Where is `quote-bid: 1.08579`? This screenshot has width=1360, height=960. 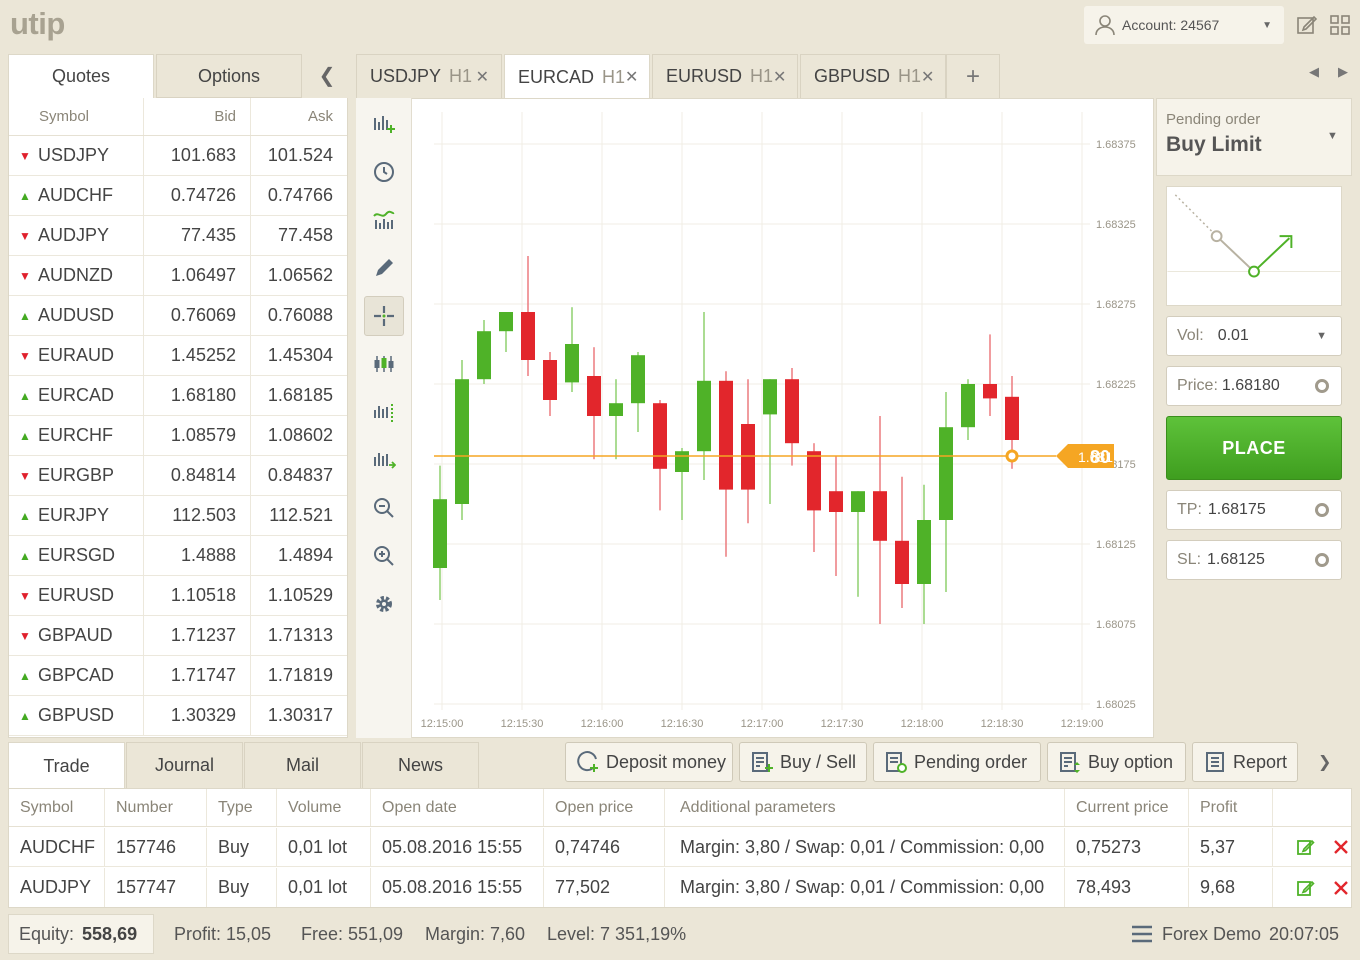
quote-bid: 1.08579 is located at coordinates (197, 435).